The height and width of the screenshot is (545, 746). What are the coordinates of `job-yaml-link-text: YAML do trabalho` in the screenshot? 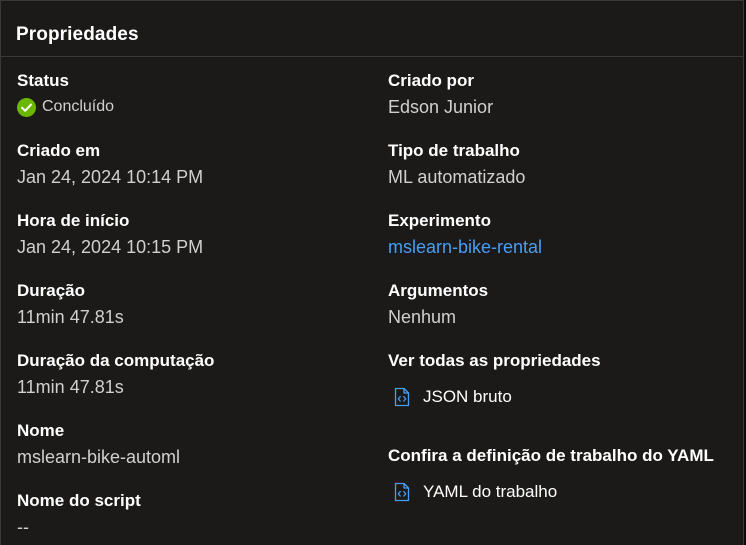 It's located at (490, 492).